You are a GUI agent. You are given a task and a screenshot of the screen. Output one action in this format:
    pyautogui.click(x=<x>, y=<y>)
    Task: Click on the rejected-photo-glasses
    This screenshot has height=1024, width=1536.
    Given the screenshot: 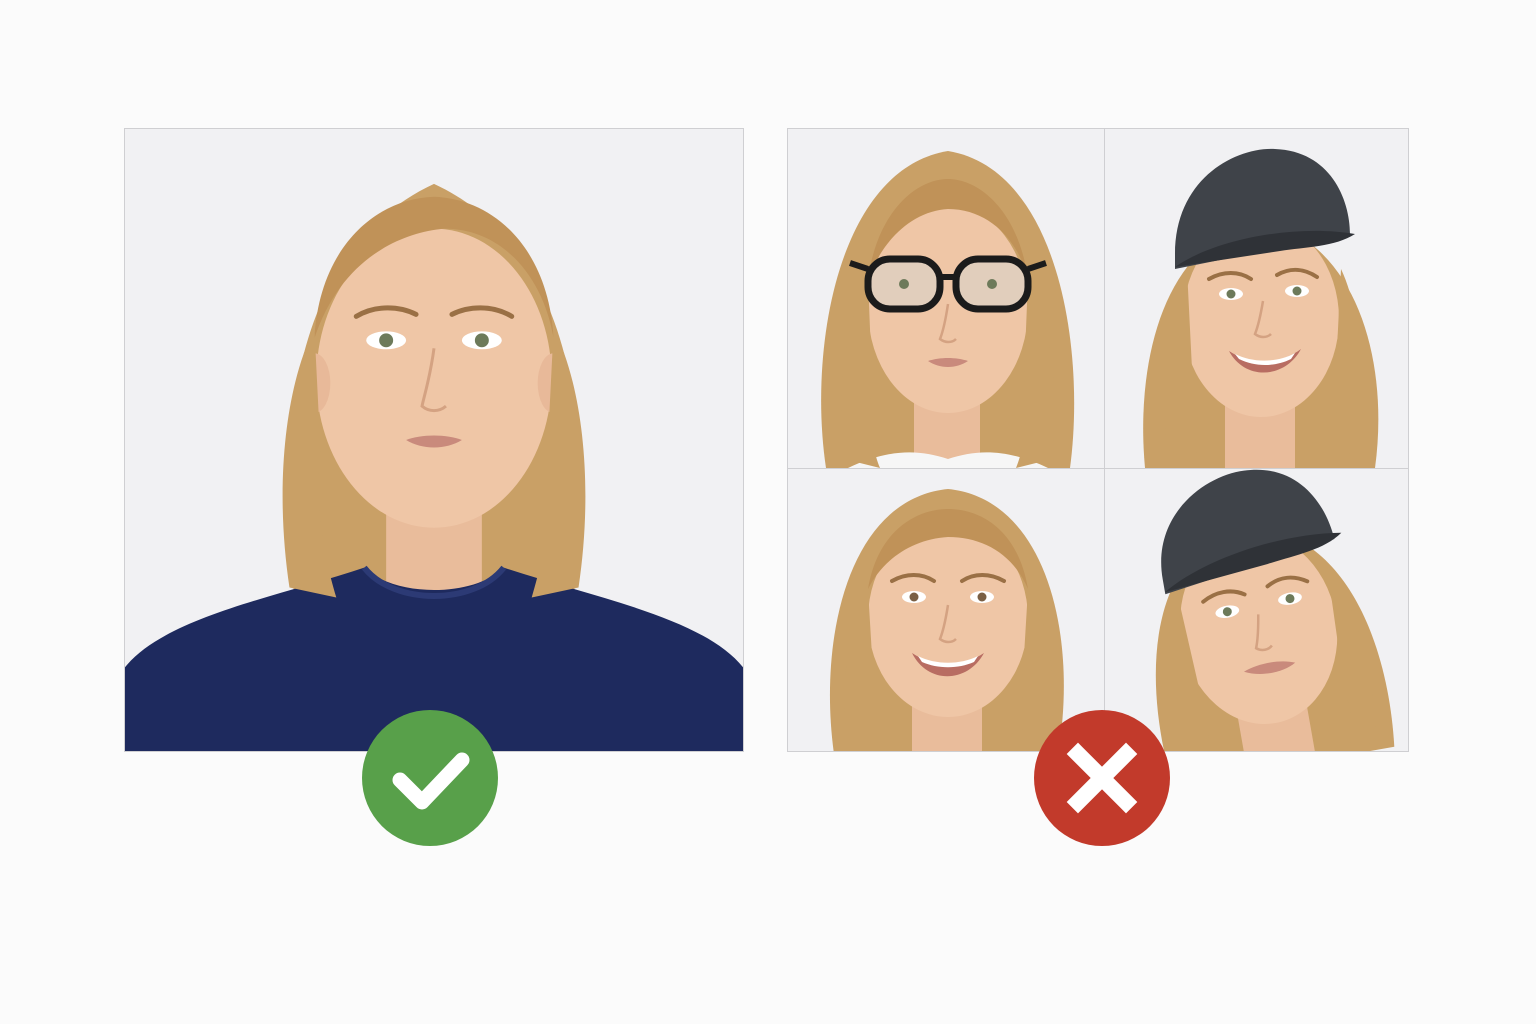 What is the action you would take?
    pyautogui.click(x=946, y=298)
    